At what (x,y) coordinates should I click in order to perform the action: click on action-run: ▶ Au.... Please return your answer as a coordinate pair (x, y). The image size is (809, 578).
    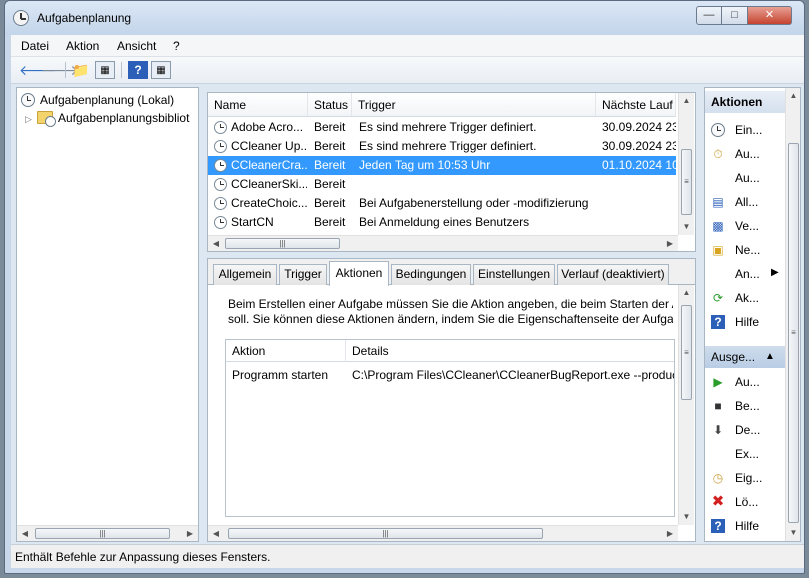
    Looking at the image, I should click on (745, 382).